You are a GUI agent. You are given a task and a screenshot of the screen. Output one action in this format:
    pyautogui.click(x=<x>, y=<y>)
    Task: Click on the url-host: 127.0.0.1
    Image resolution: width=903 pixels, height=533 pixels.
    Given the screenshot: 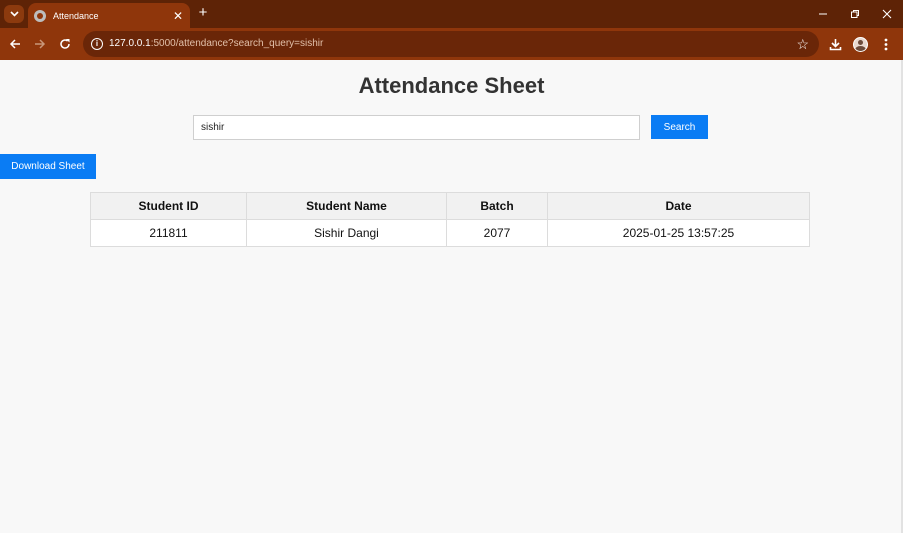 What is the action you would take?
    pyautogui.click(x=130, y=43)
    